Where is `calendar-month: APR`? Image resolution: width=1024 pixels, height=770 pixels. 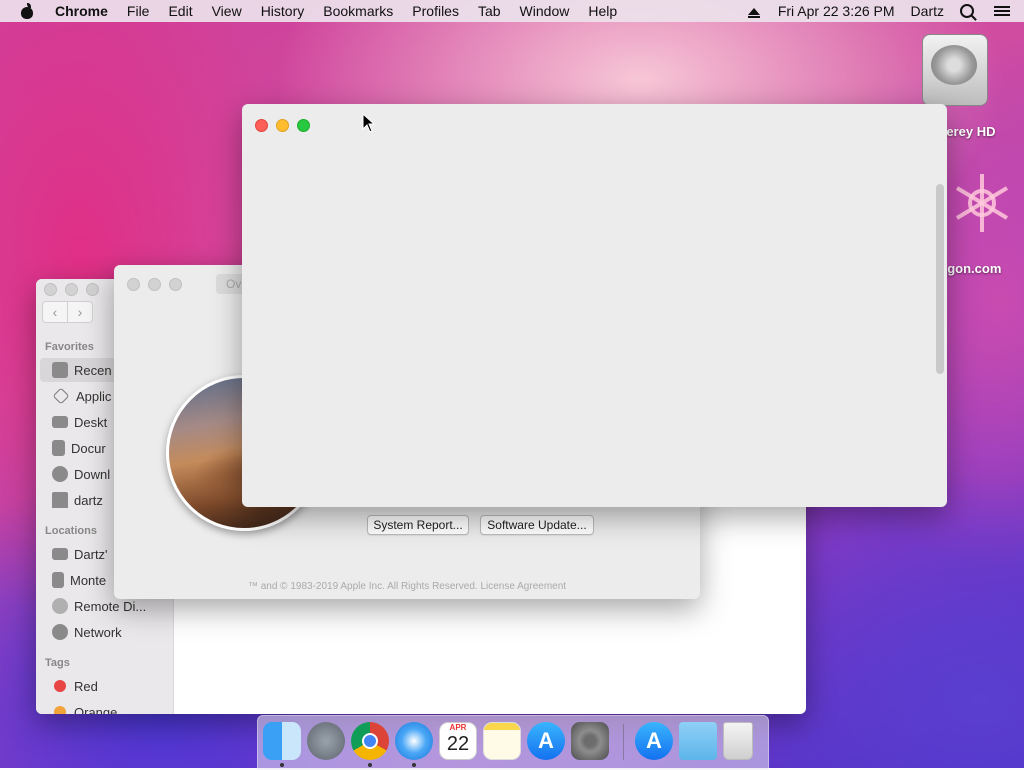
calendar-month: APR is located at coordinates (458, 727).